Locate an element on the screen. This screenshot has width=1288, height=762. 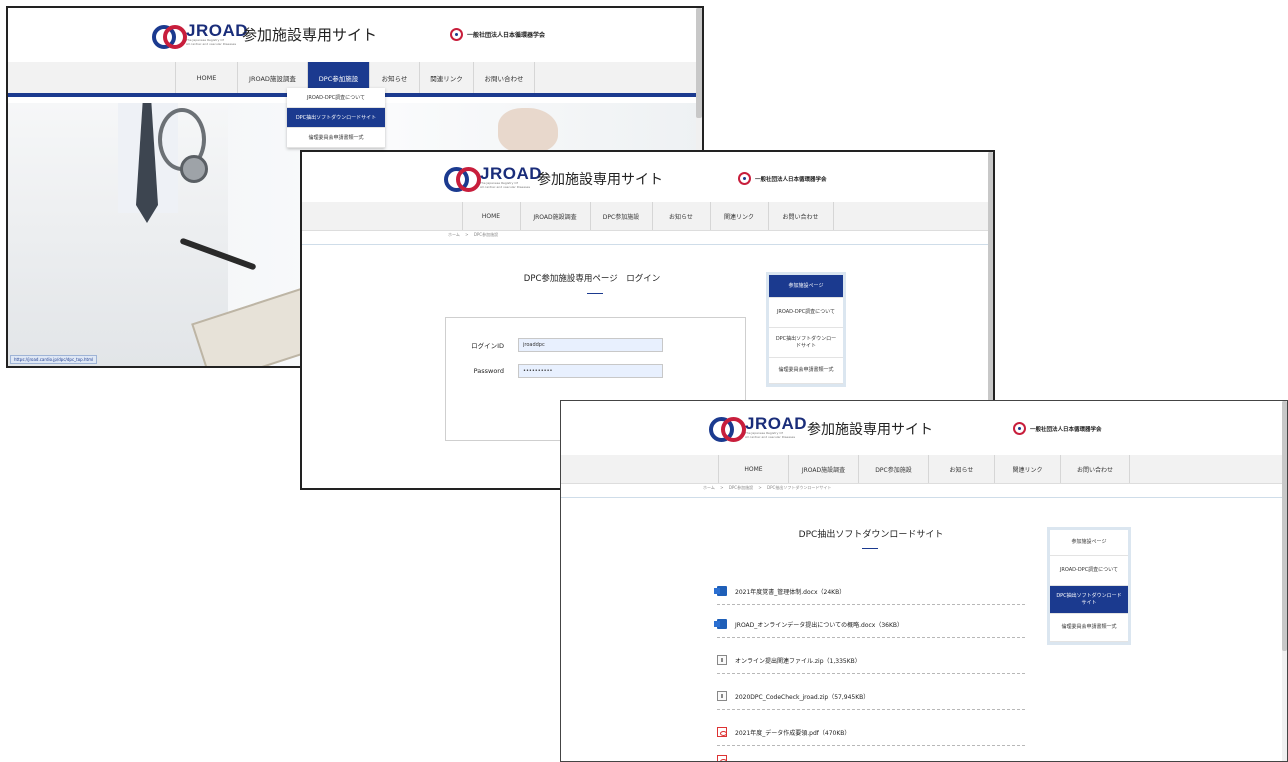
breadcrumb: ホーム > DPC参加施設 > DPC抽出ソフトダウンロードサイト is located at coordinates (924, 491).